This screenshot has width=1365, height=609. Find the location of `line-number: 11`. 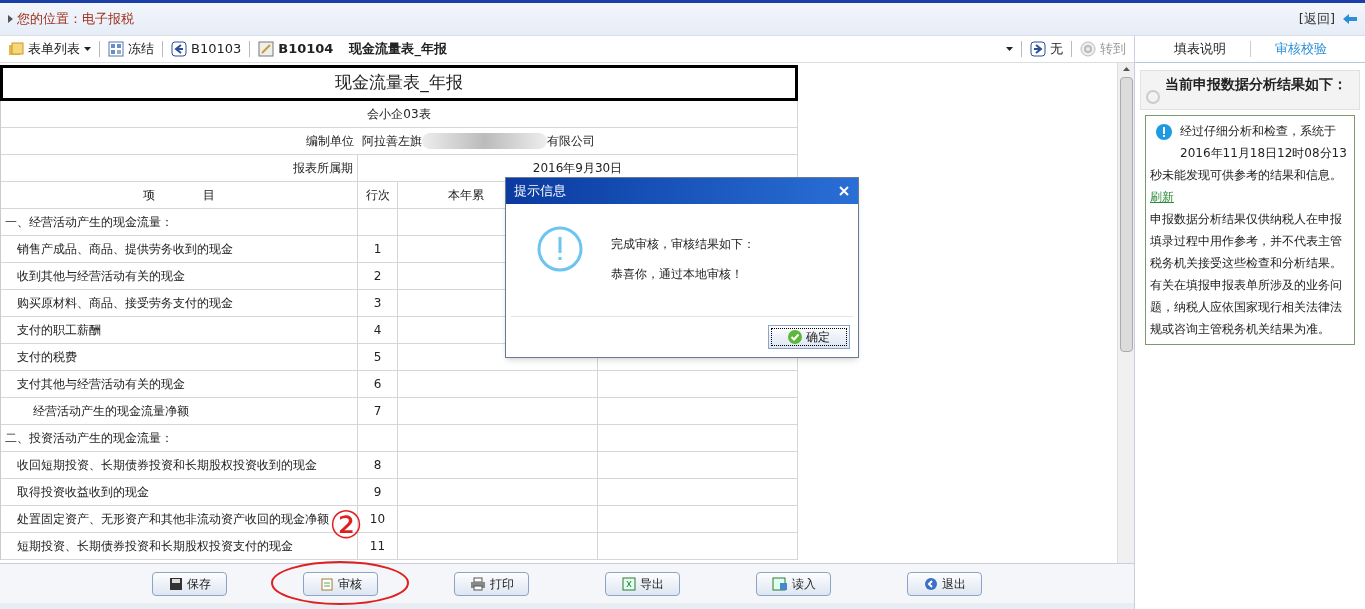

line-number: 11 is located at coordinates (378, 546).